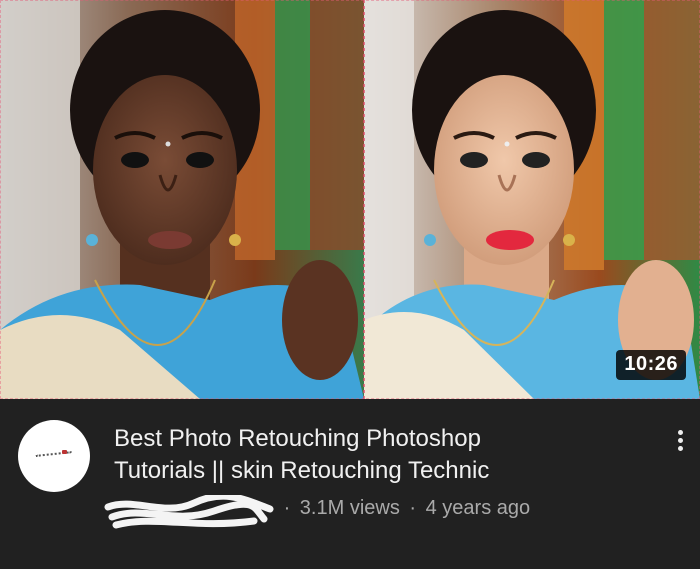  Describe the element at coordinates (651, 365) in the screenshot. I see `video-duration-badge: 10:26` at that location.